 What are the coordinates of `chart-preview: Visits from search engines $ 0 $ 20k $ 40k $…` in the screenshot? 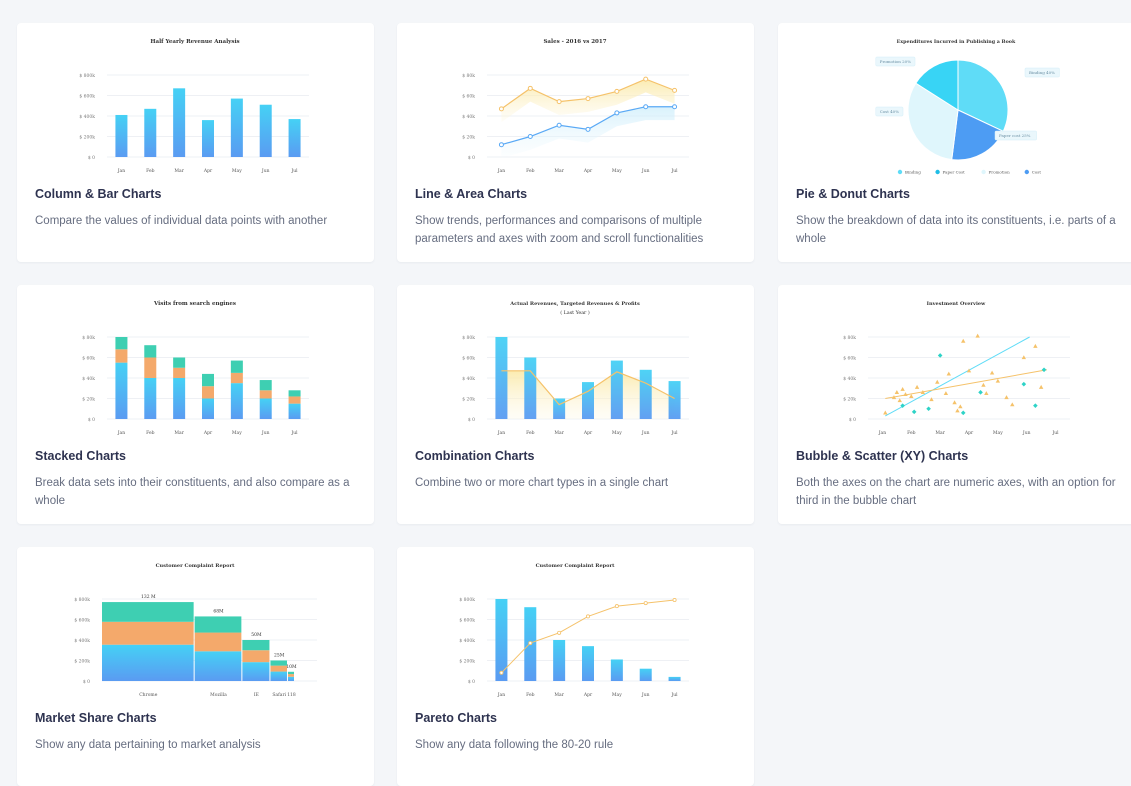 It's located at (195, 367).